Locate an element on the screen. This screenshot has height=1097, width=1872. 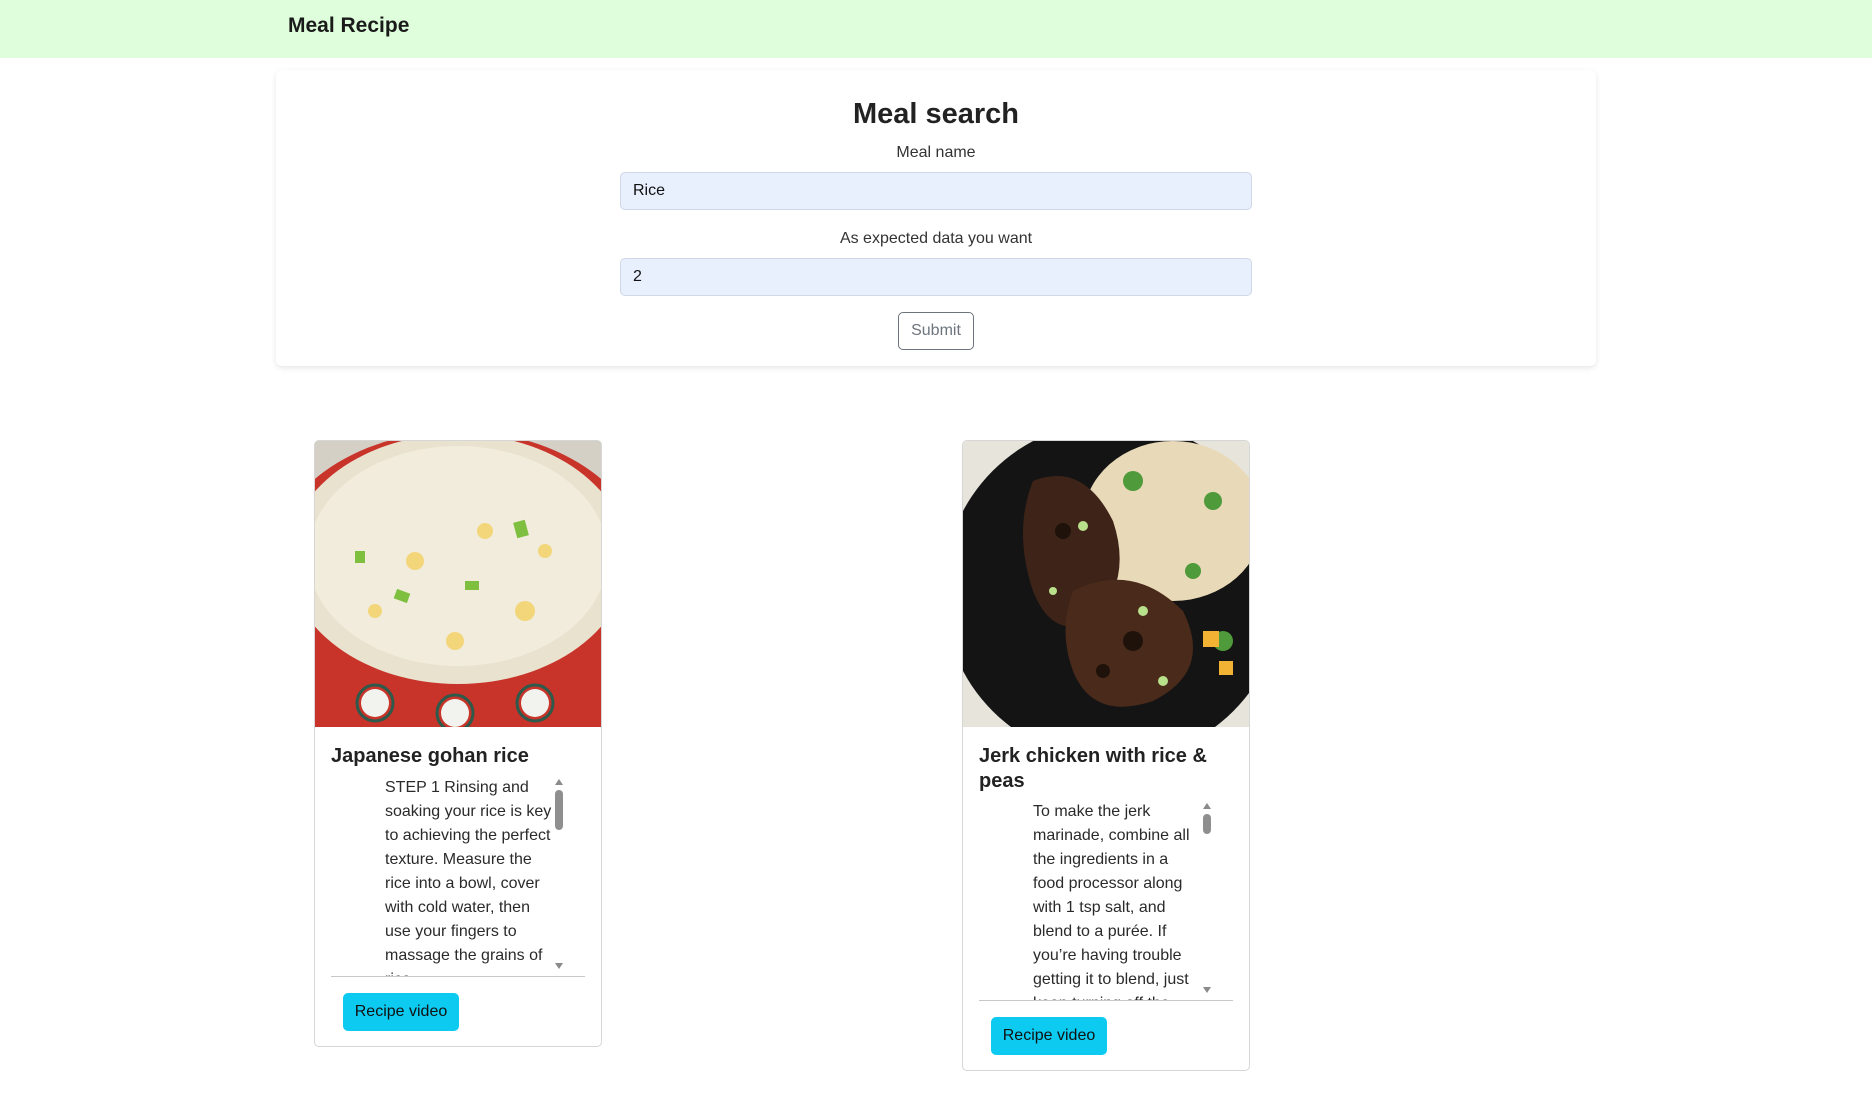
navbar: Meal Recipe is located at coordinates (936, 29).